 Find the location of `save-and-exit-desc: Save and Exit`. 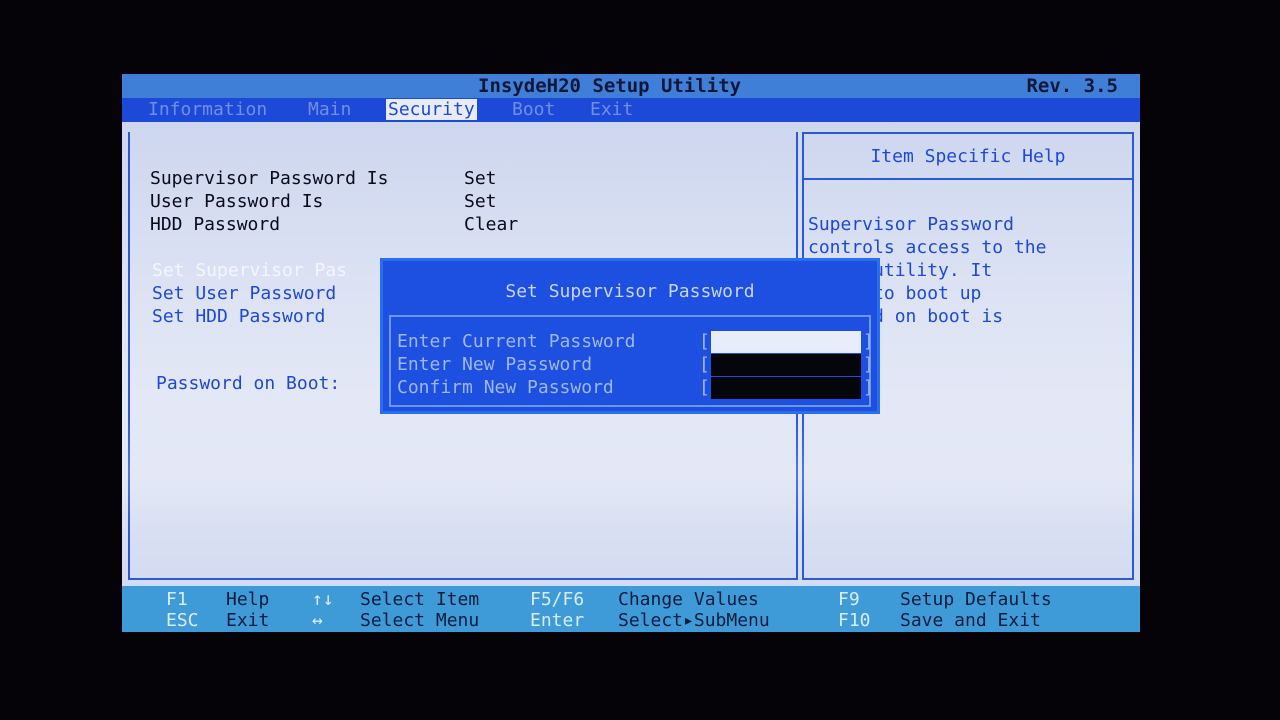

save-and-exit-desc: Save and Exit is located at coordinates (970, 620).